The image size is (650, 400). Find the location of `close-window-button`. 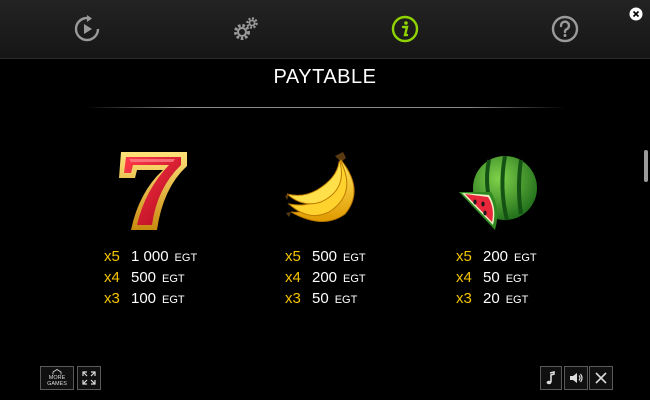

close-window-button is located at coordinates (636, 14).